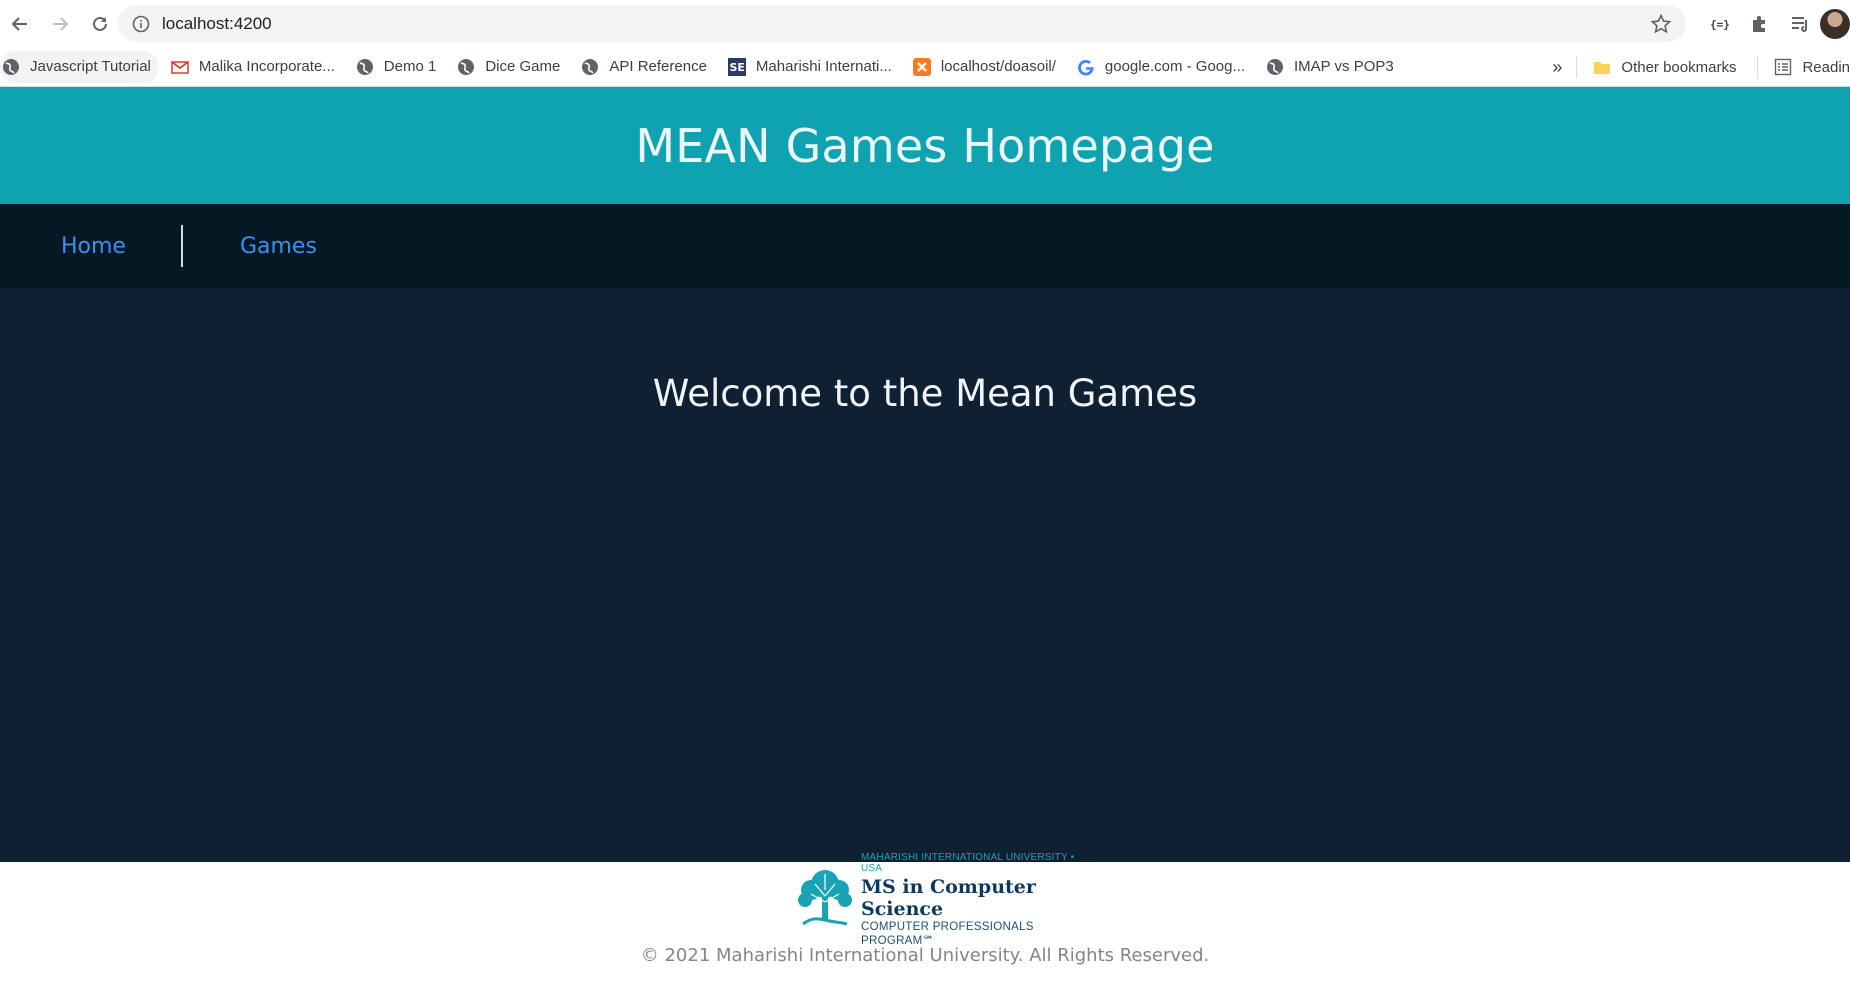  I want to click on browser-toolbar: localhost:4200 {=}, so click(925, 23).